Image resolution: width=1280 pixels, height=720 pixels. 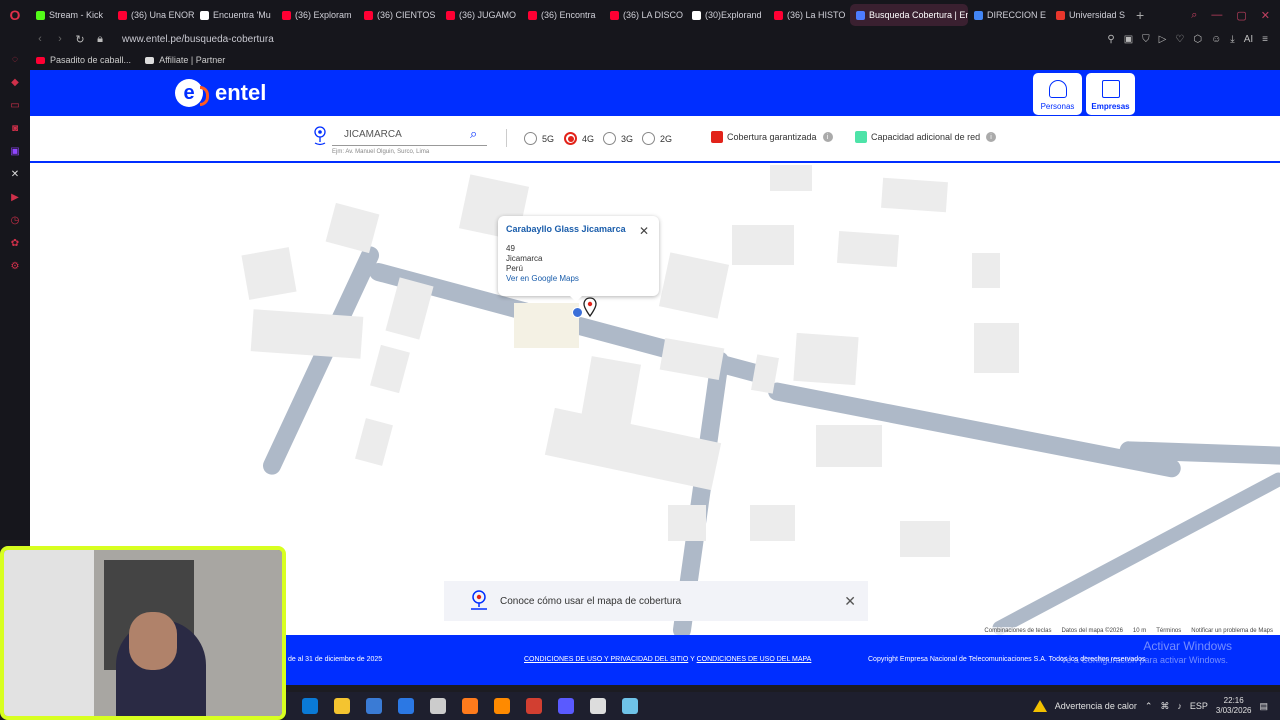 I want to click on map-credit-item: Combinaciones de teclas, so click(x=1017, y=631).